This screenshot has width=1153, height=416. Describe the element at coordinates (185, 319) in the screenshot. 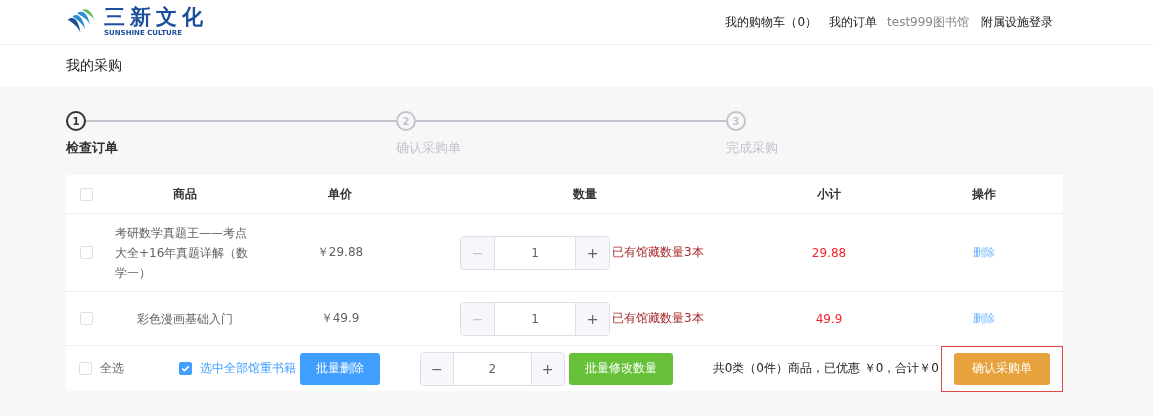

I see `book-title: 彩色漫画基础入门` at that location.